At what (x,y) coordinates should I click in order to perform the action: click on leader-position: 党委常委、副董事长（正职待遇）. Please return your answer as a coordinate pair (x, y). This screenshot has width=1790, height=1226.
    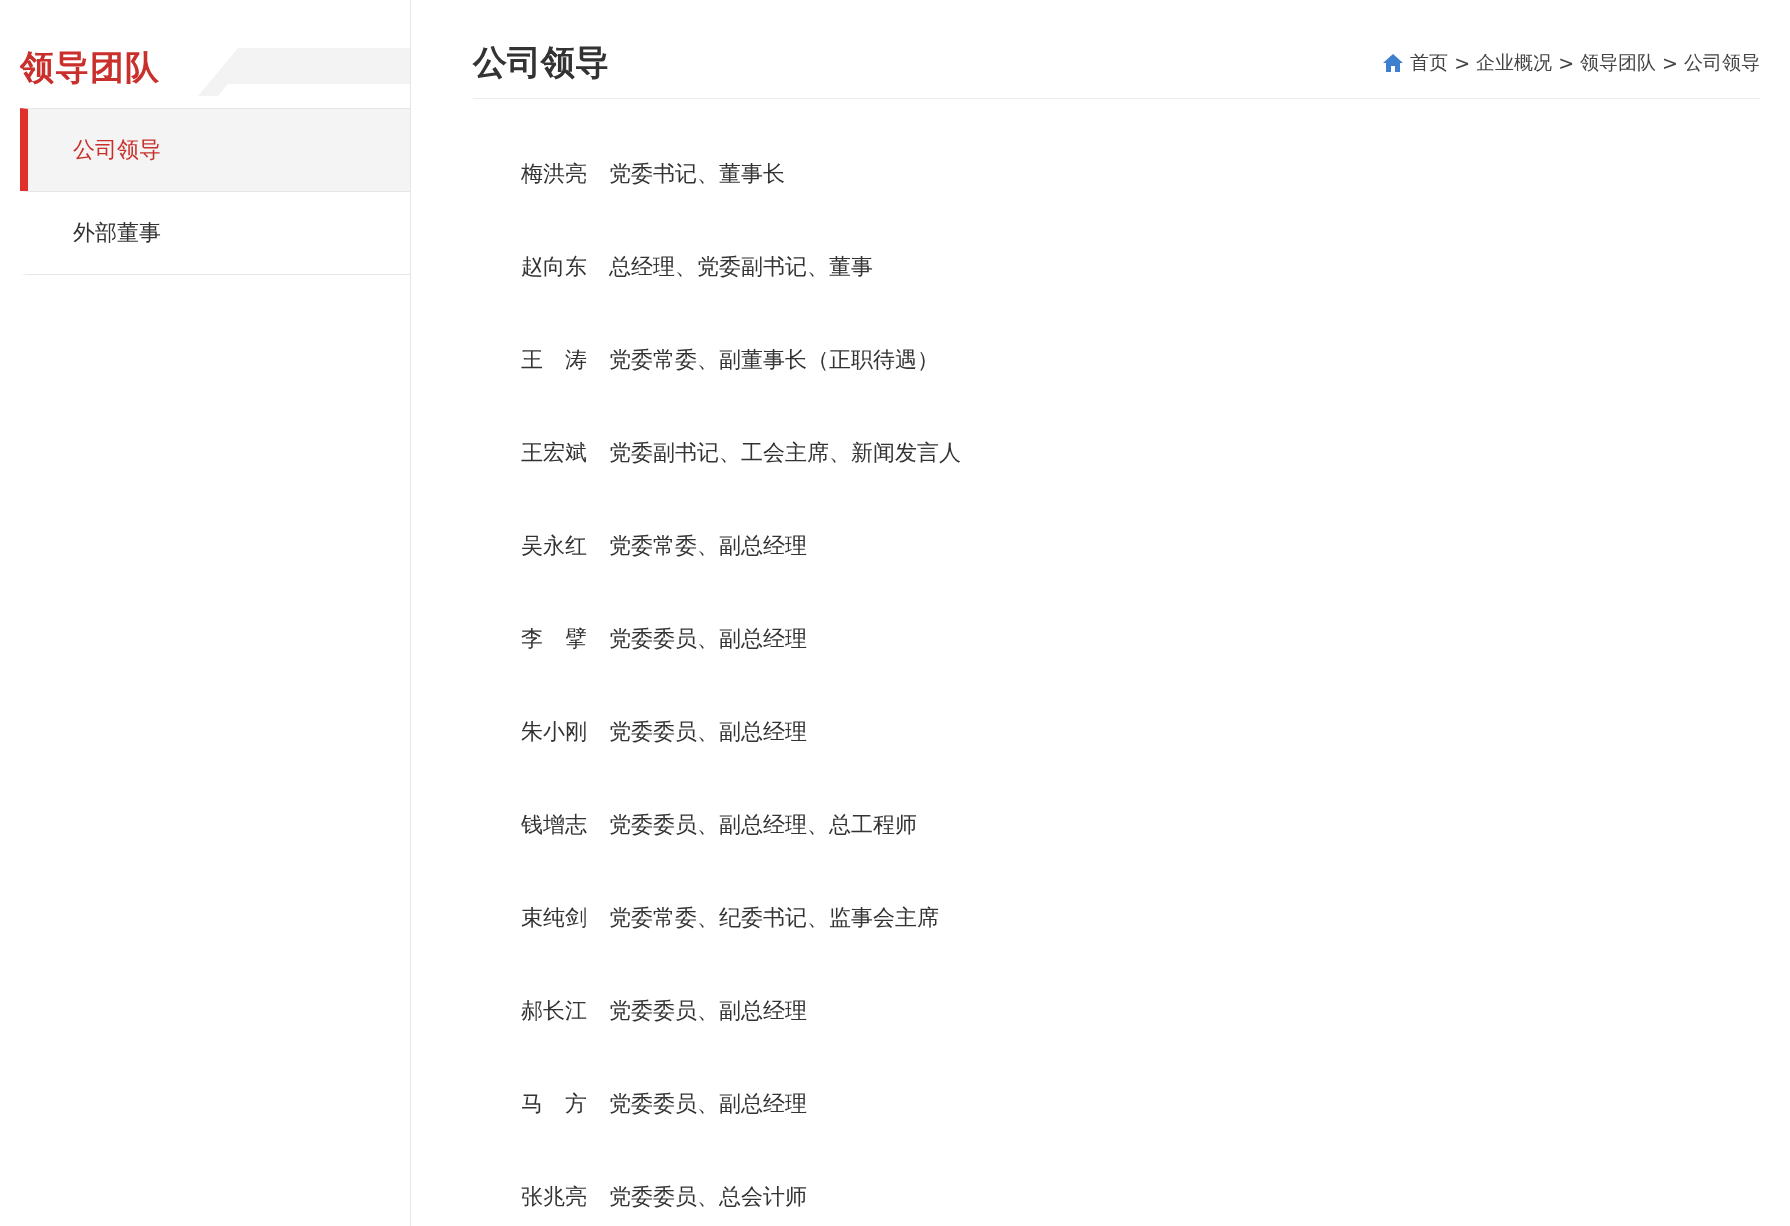
    Looking at the image, I should click on (774, 359).